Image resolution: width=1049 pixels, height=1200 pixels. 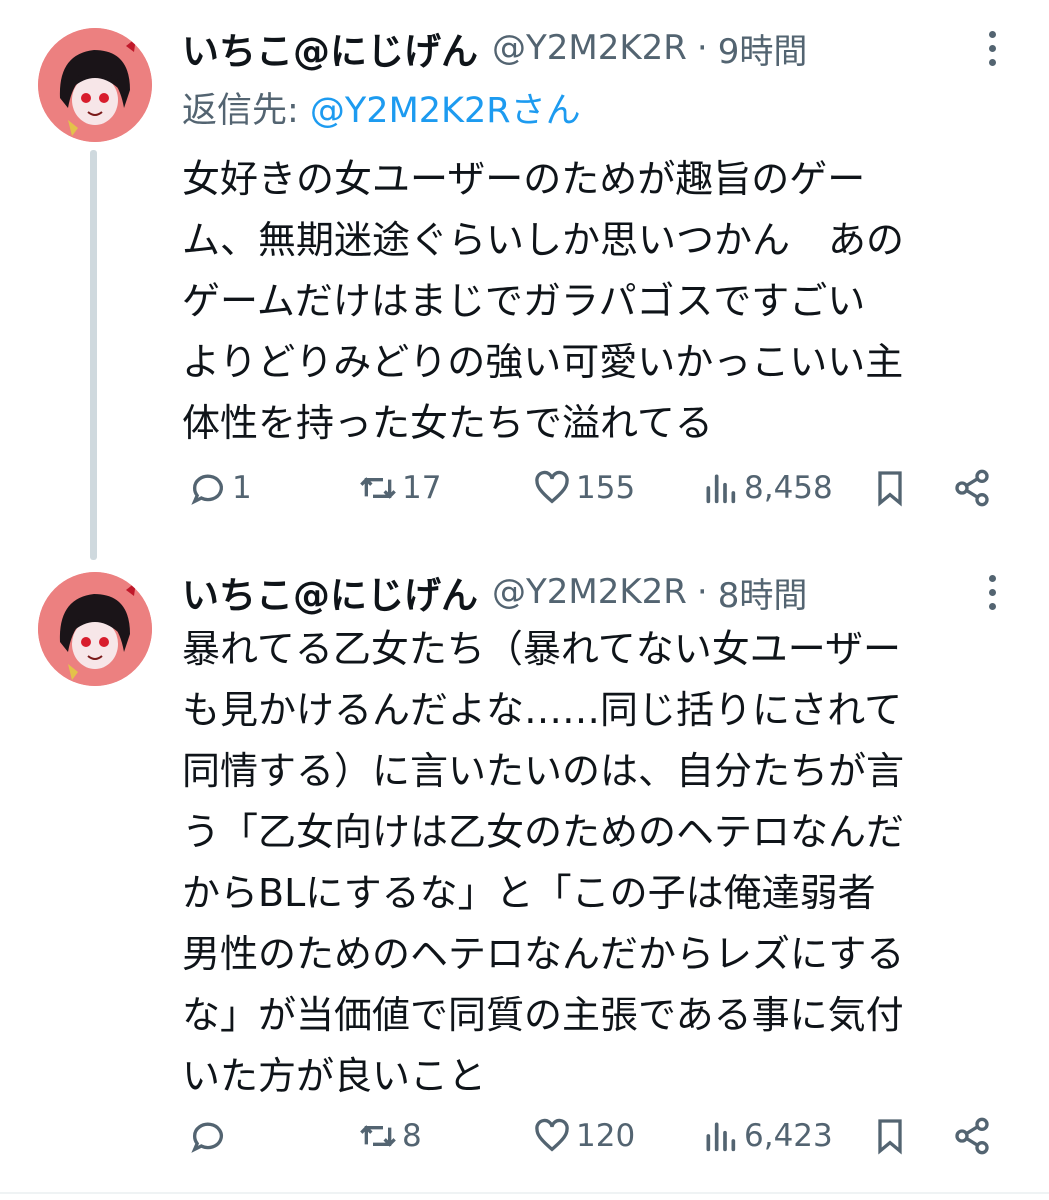 I want to click on timestamp: 9時間, so click(x=763, y=48).